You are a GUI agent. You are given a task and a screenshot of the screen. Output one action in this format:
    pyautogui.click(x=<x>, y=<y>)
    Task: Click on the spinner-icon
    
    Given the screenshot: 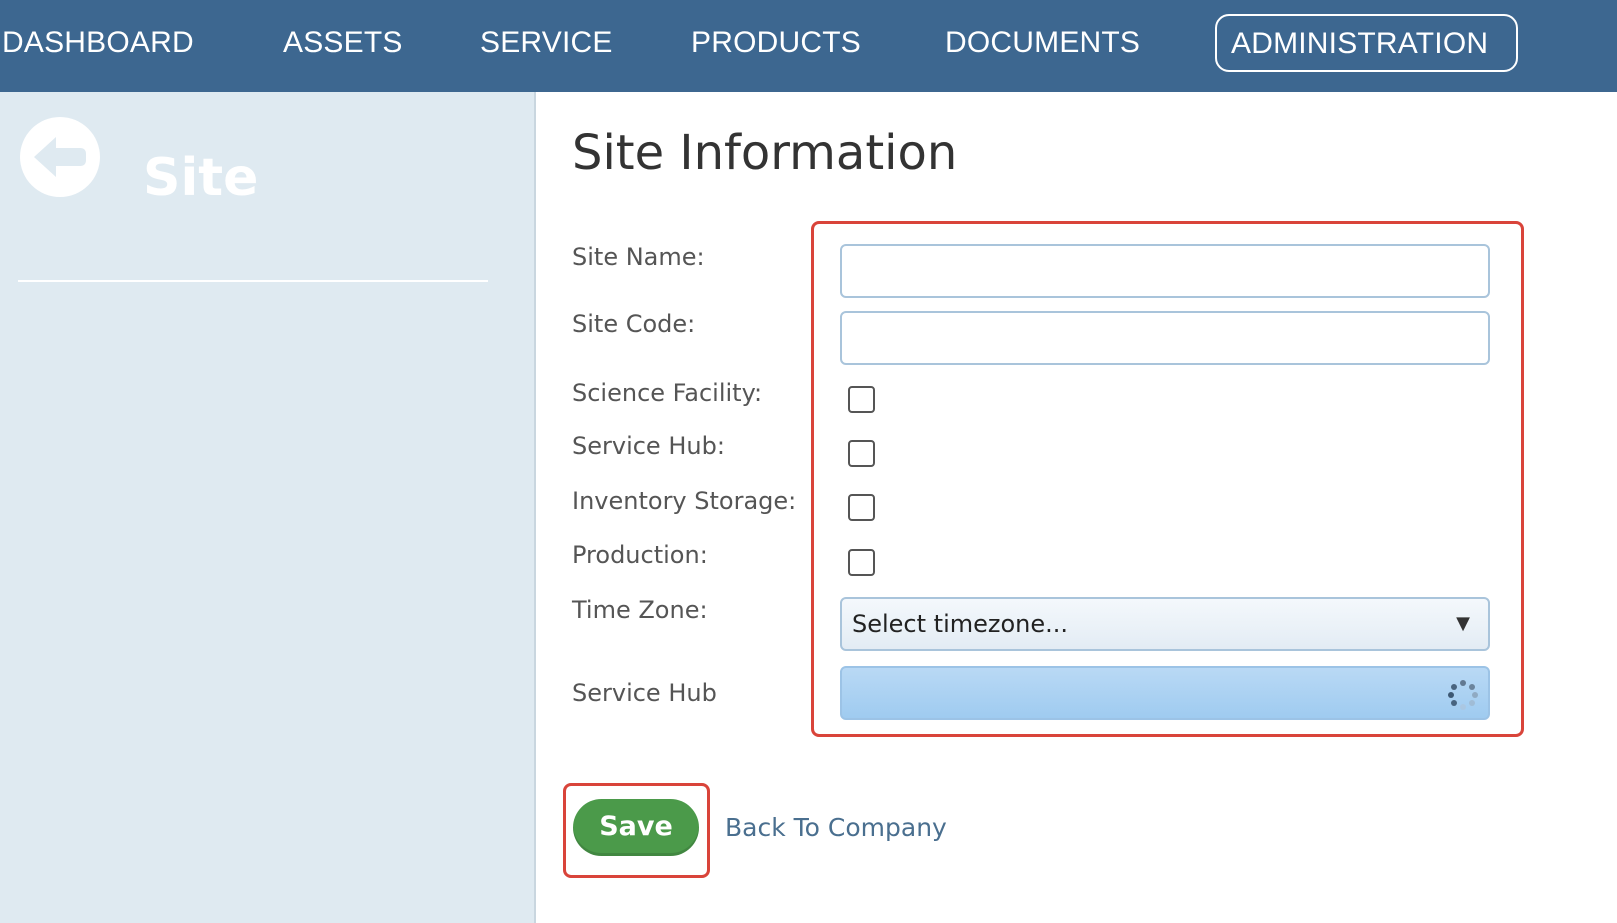 What is the action you would take?
    pyautogui.click(x=1463, y=695)
    